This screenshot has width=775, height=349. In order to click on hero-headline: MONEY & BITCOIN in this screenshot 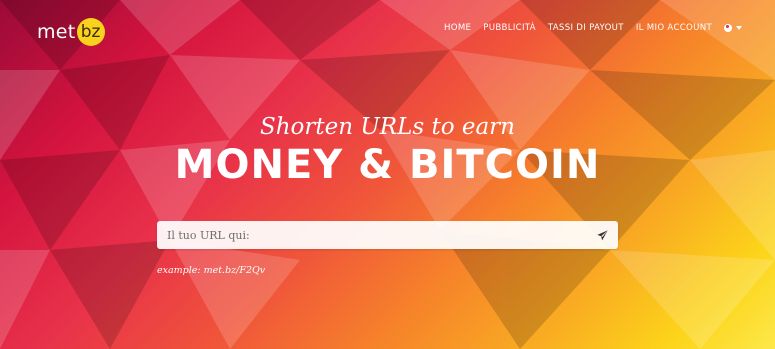, I will do `click(387, 165)`.